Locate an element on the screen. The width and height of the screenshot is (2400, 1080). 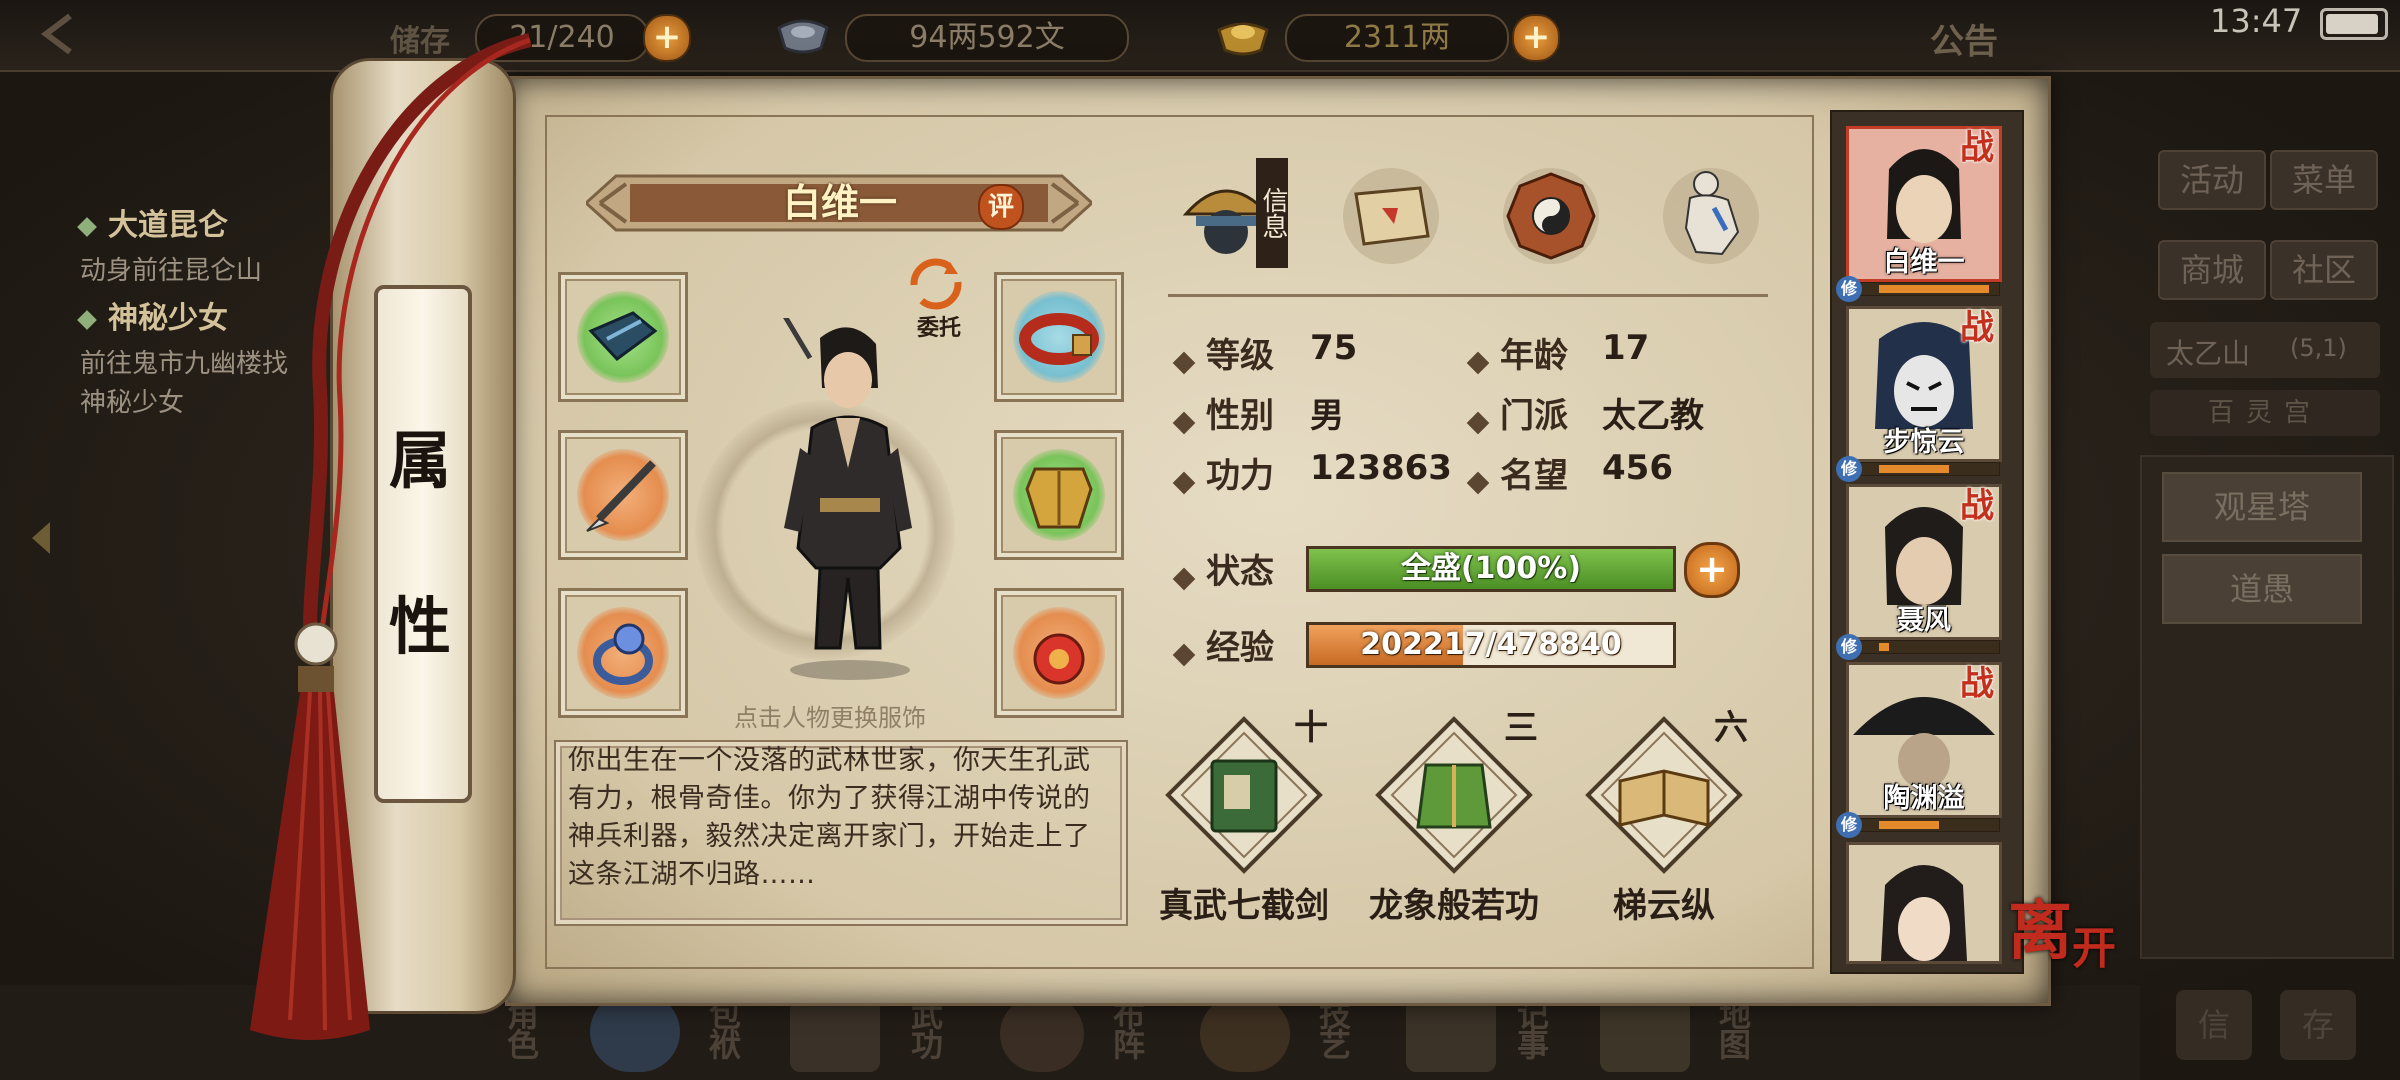
stat-gender-value: 男 is located at coordinates (1327, 416).